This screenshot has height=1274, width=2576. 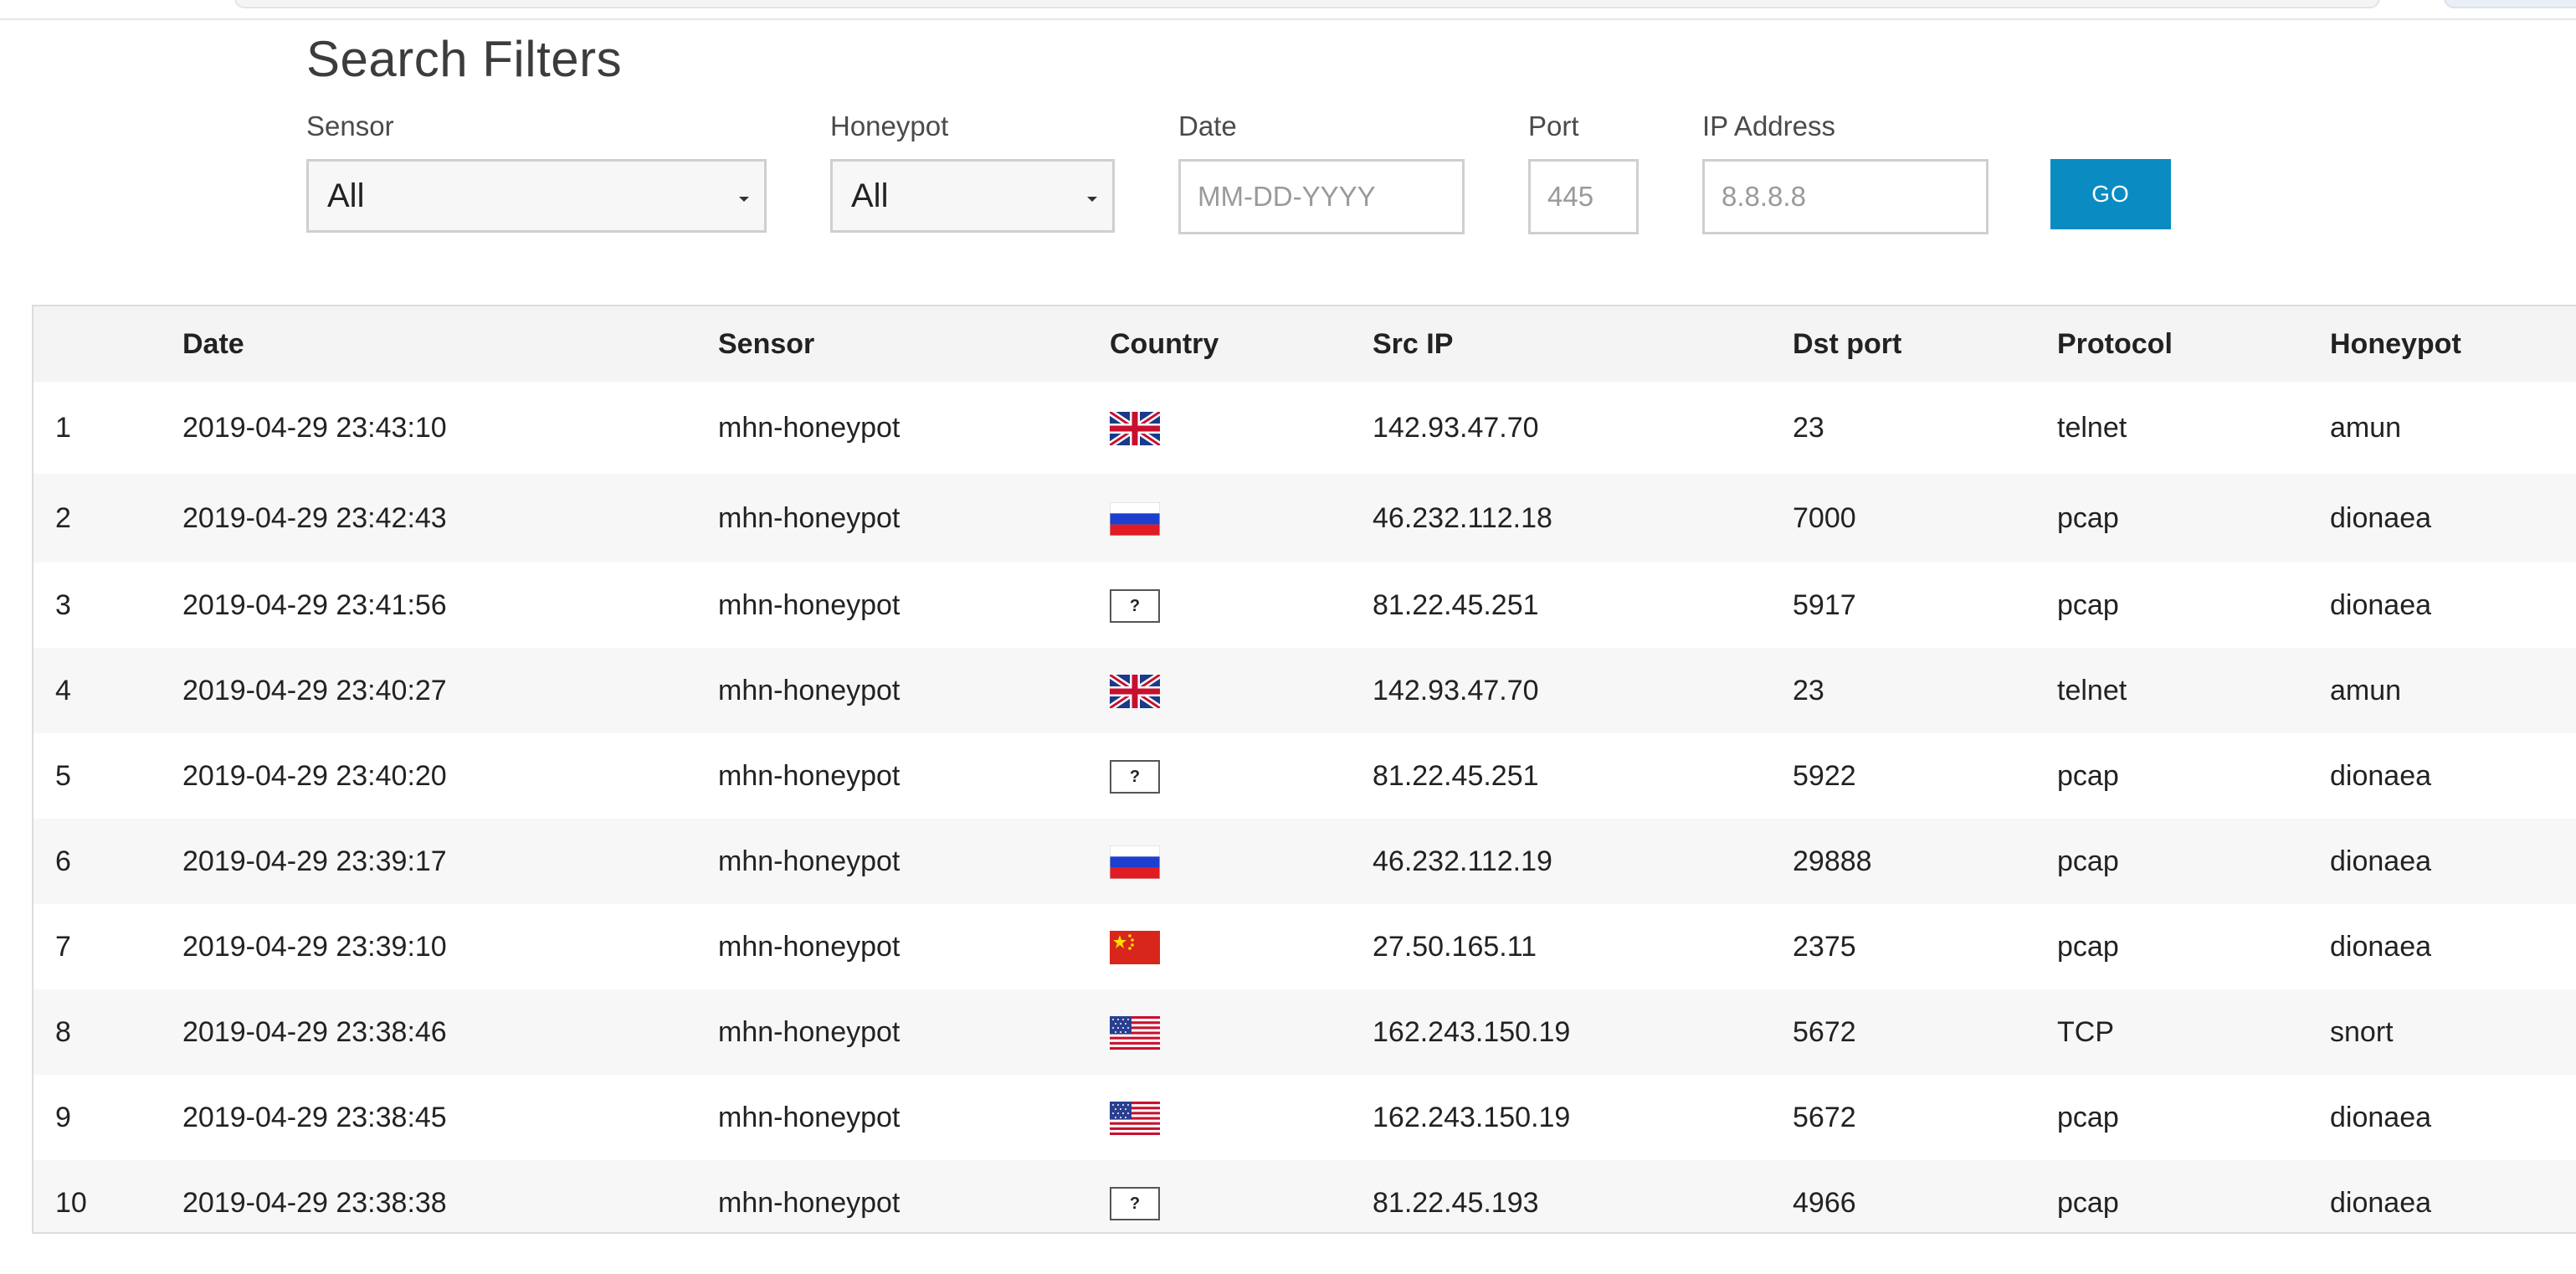 I want to click on address-bar-edge, so click(x=1307, y=4).